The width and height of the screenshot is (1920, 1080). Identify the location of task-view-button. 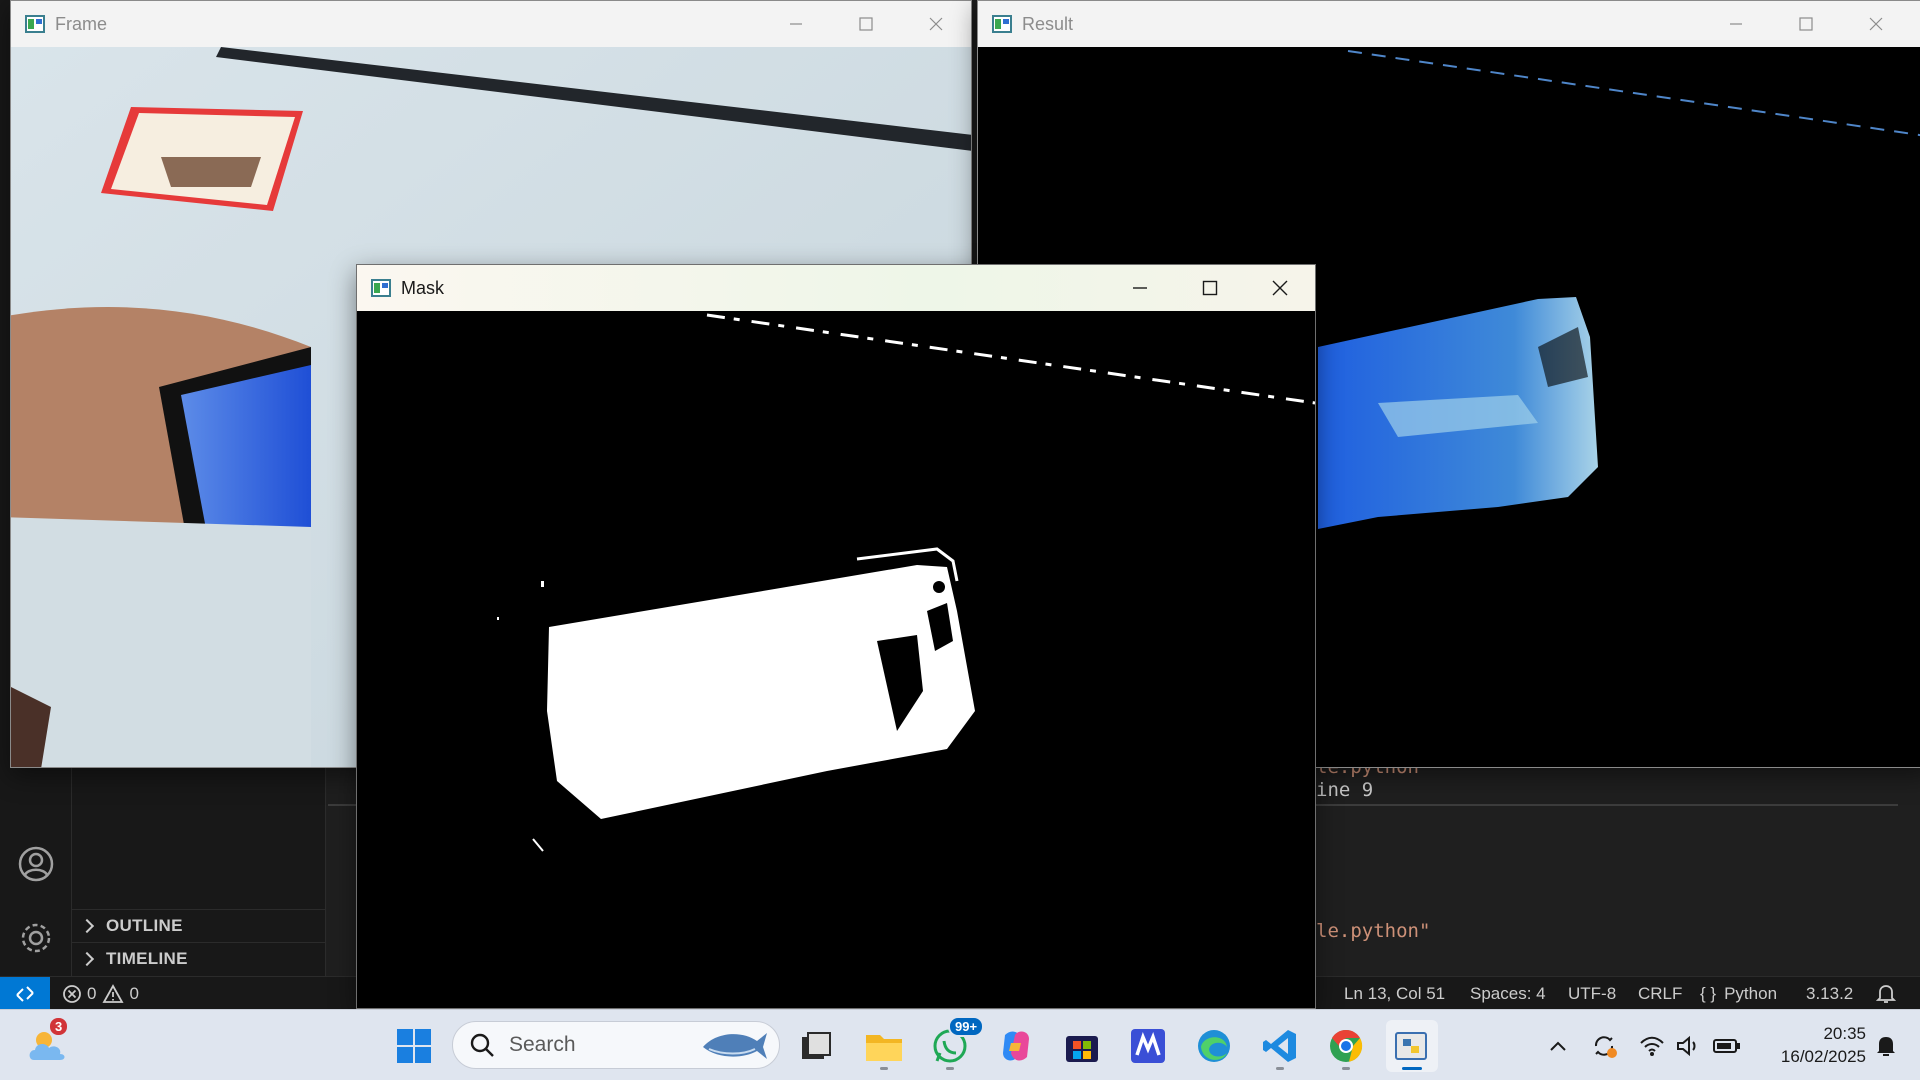
(817, 1046).